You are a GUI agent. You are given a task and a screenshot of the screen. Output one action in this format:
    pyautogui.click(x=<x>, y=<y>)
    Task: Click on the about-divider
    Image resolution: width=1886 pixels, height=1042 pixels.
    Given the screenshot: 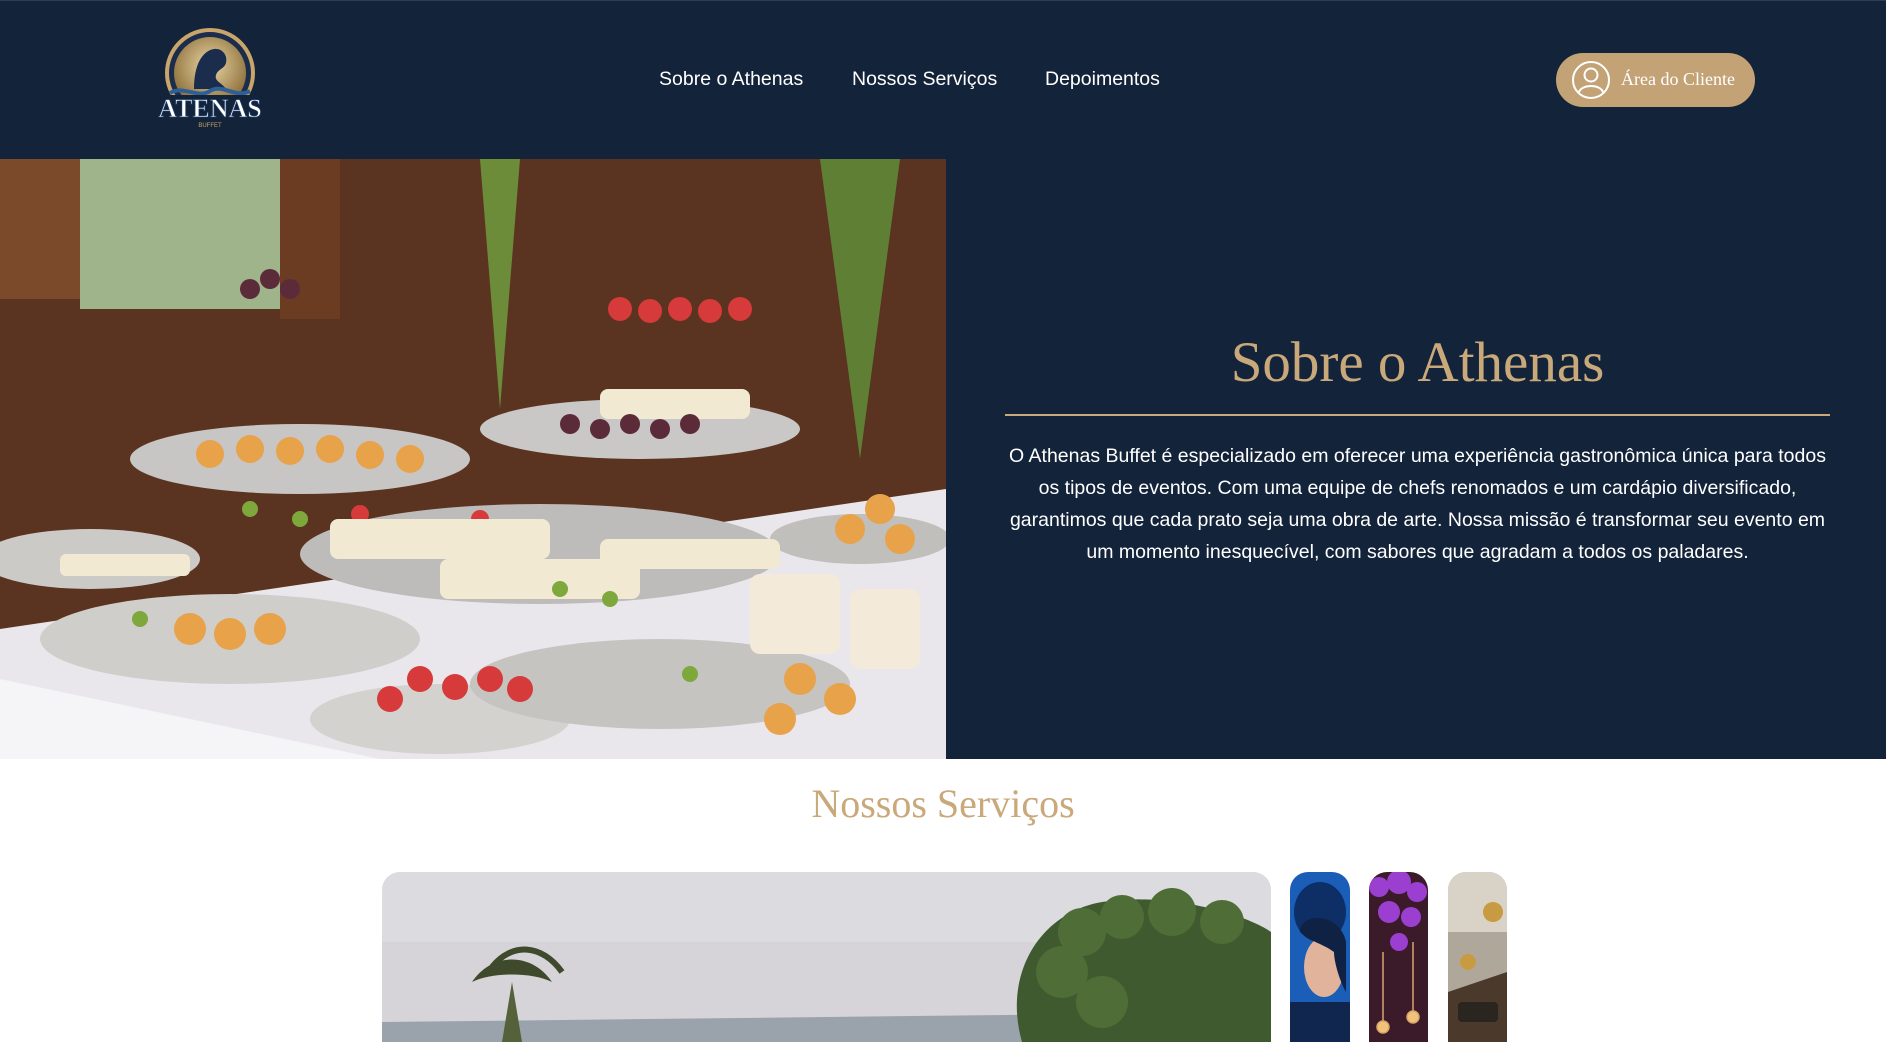 What is the action you would take?
    pyautogui.click(x=1417, y=415)
    